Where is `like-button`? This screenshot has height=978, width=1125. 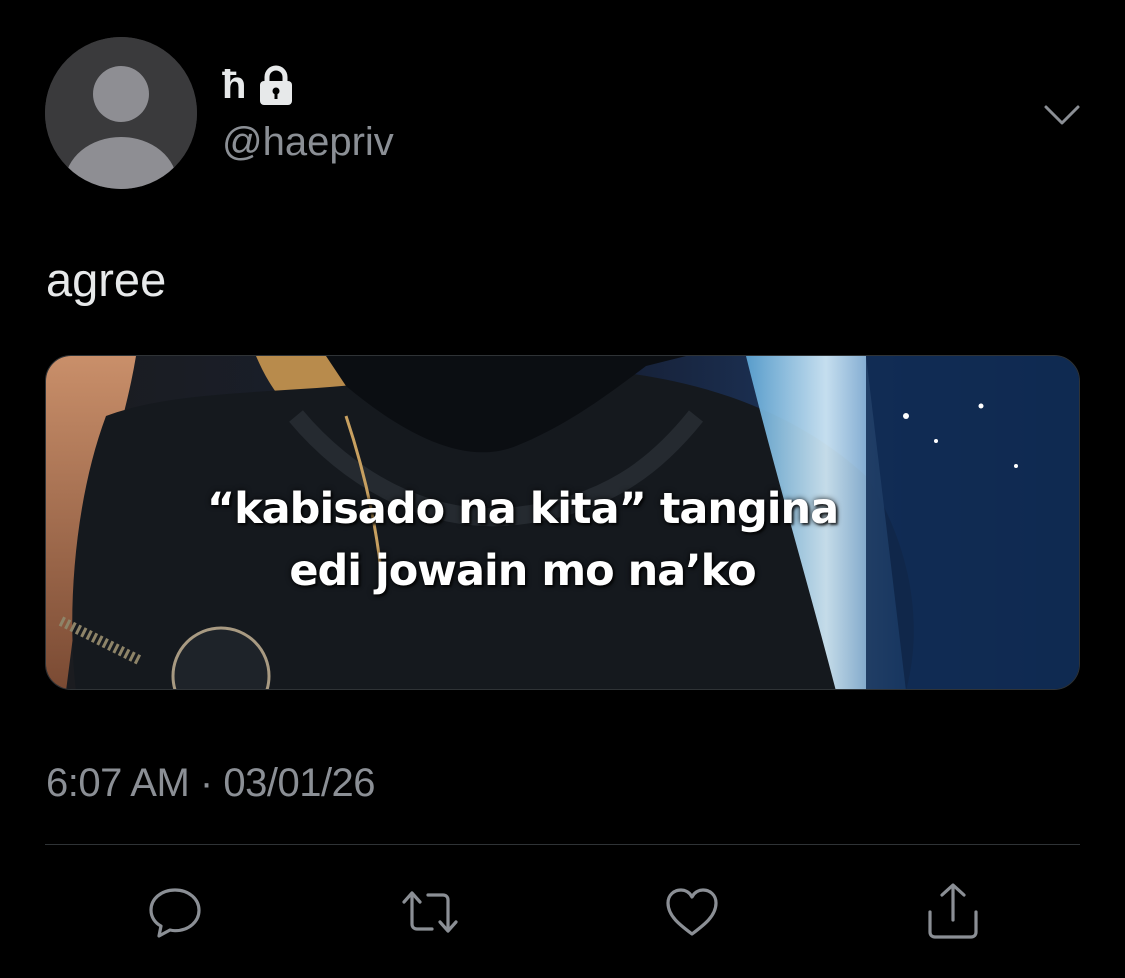
like-button is located at coordinates (692, 912).